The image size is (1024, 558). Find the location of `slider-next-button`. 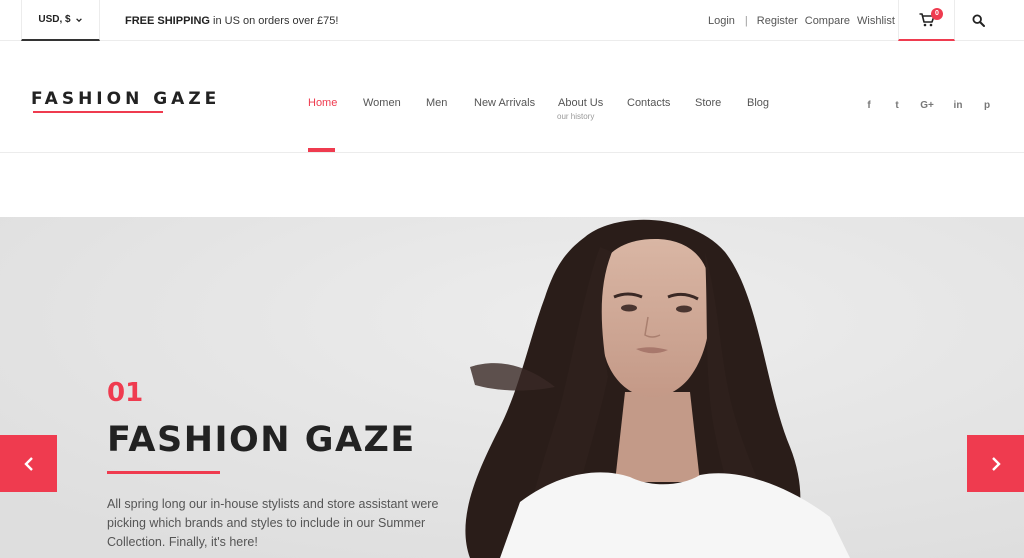

slider-next-button is located at coordinates (995, 463).